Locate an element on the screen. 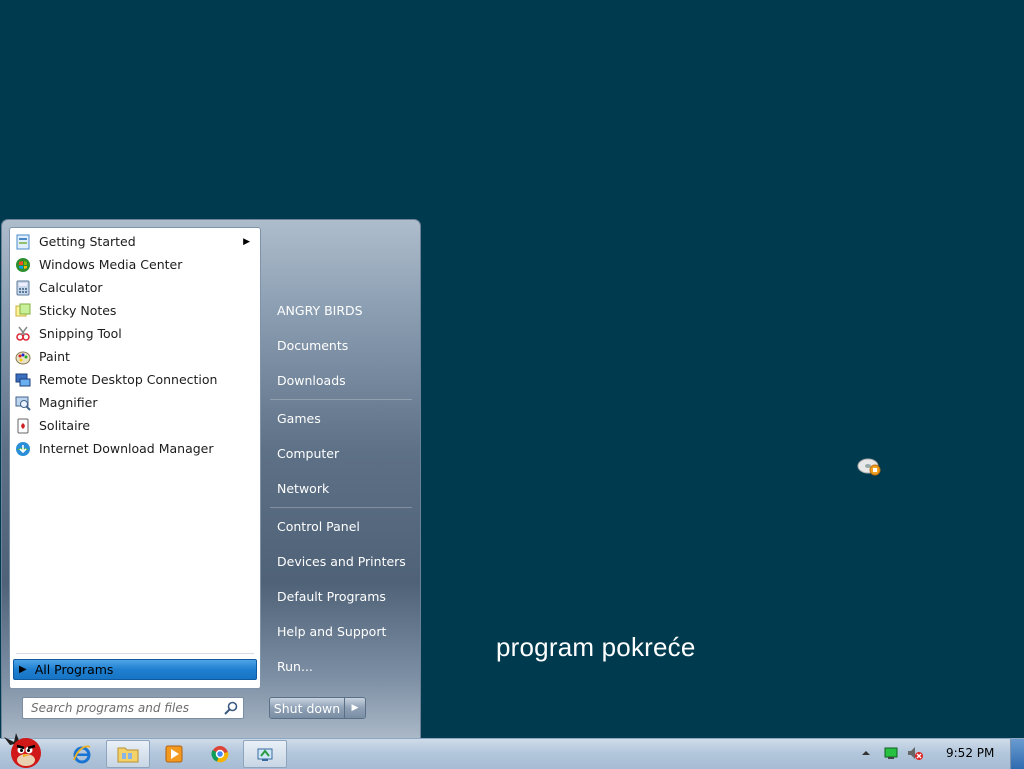  submenu-arrow-icon: ▶ is located at coordinates (246, 241).